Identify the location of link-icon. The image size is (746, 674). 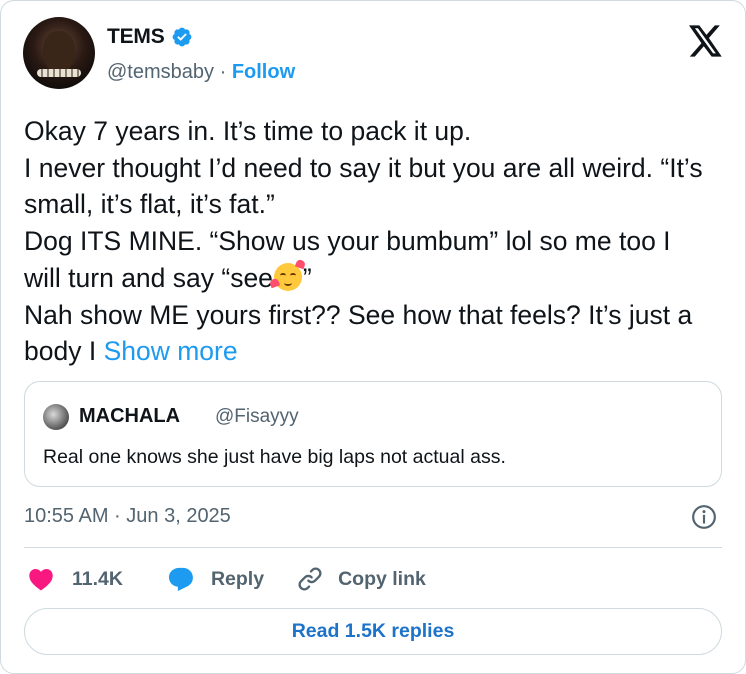
(310, 579).